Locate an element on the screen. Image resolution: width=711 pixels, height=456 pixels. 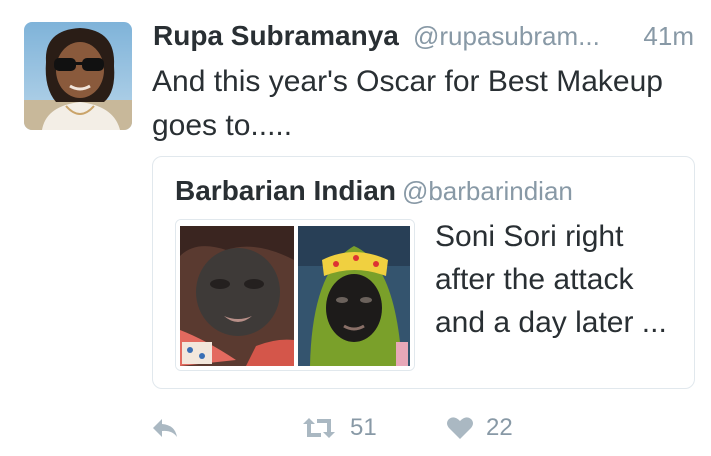
retweet-icon is located at coordinates (319, 428).